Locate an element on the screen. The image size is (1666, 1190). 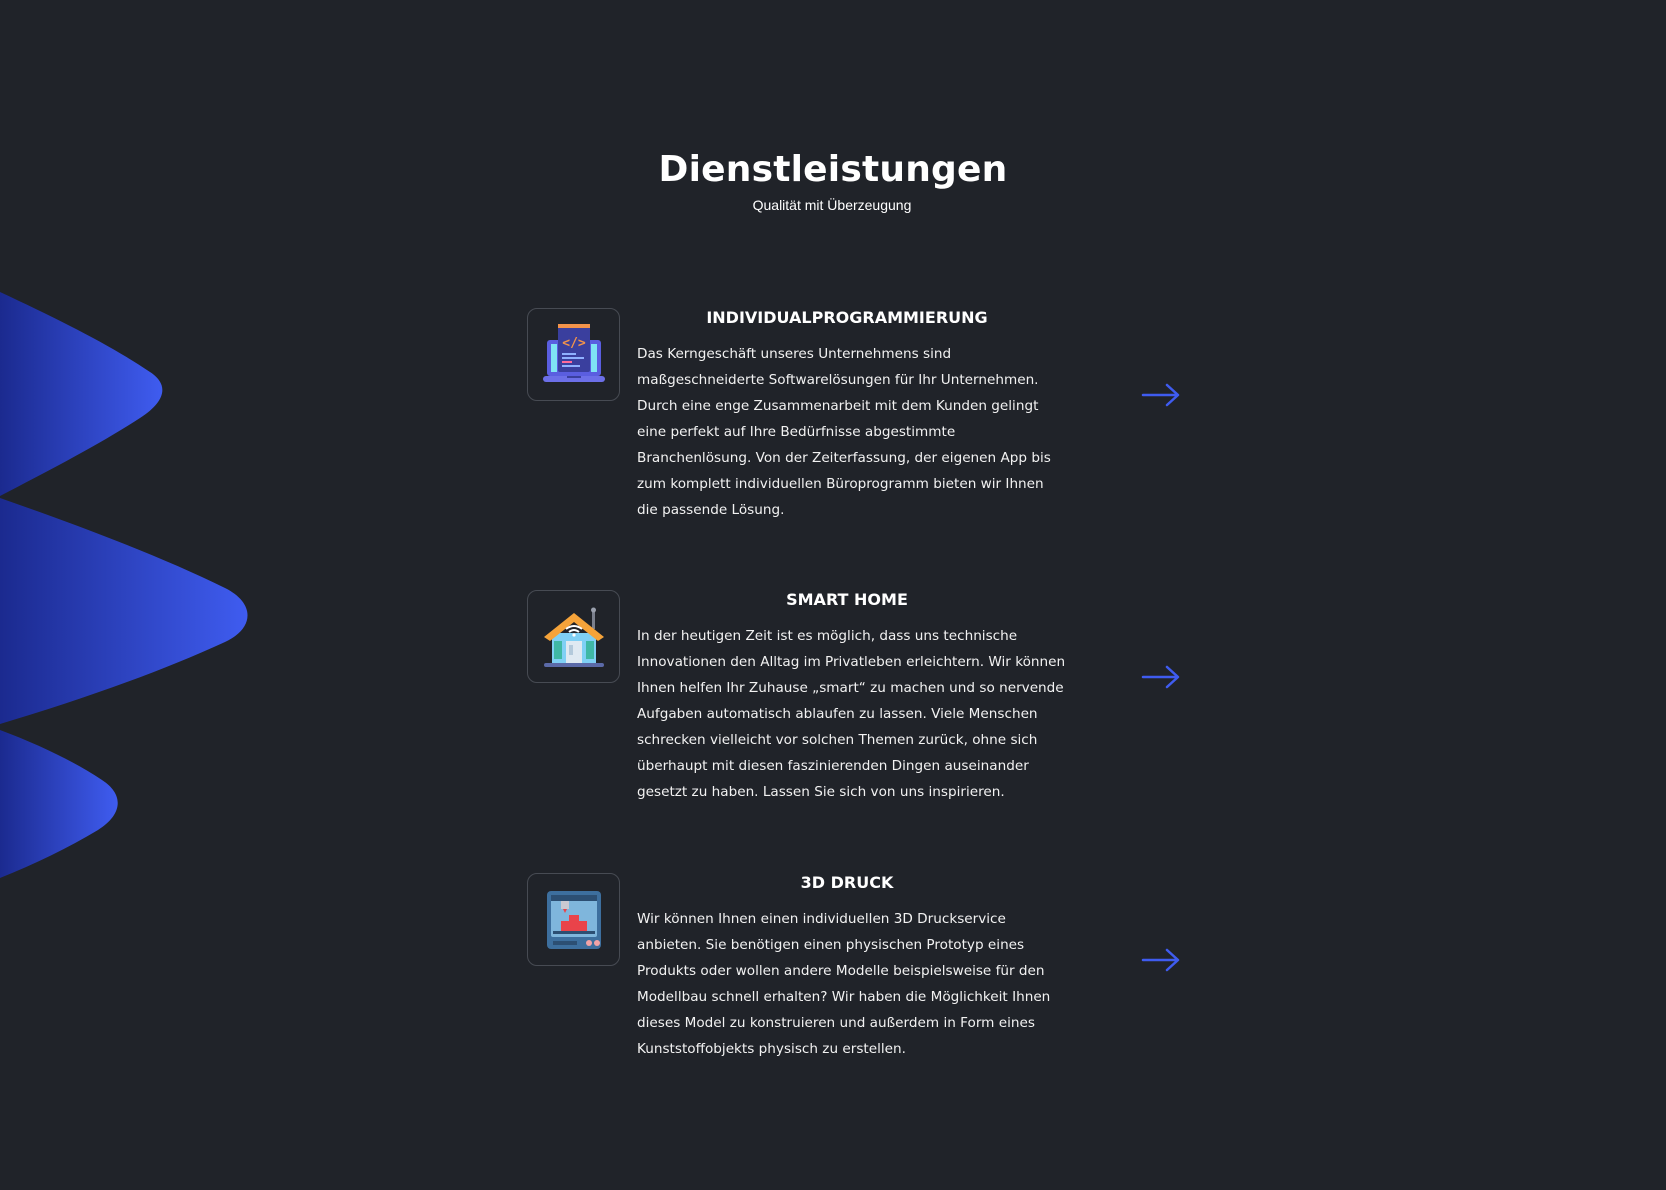
service-title: INDIVIDUALPROGRAMMIERUNG is located at coordinates (847, 317).